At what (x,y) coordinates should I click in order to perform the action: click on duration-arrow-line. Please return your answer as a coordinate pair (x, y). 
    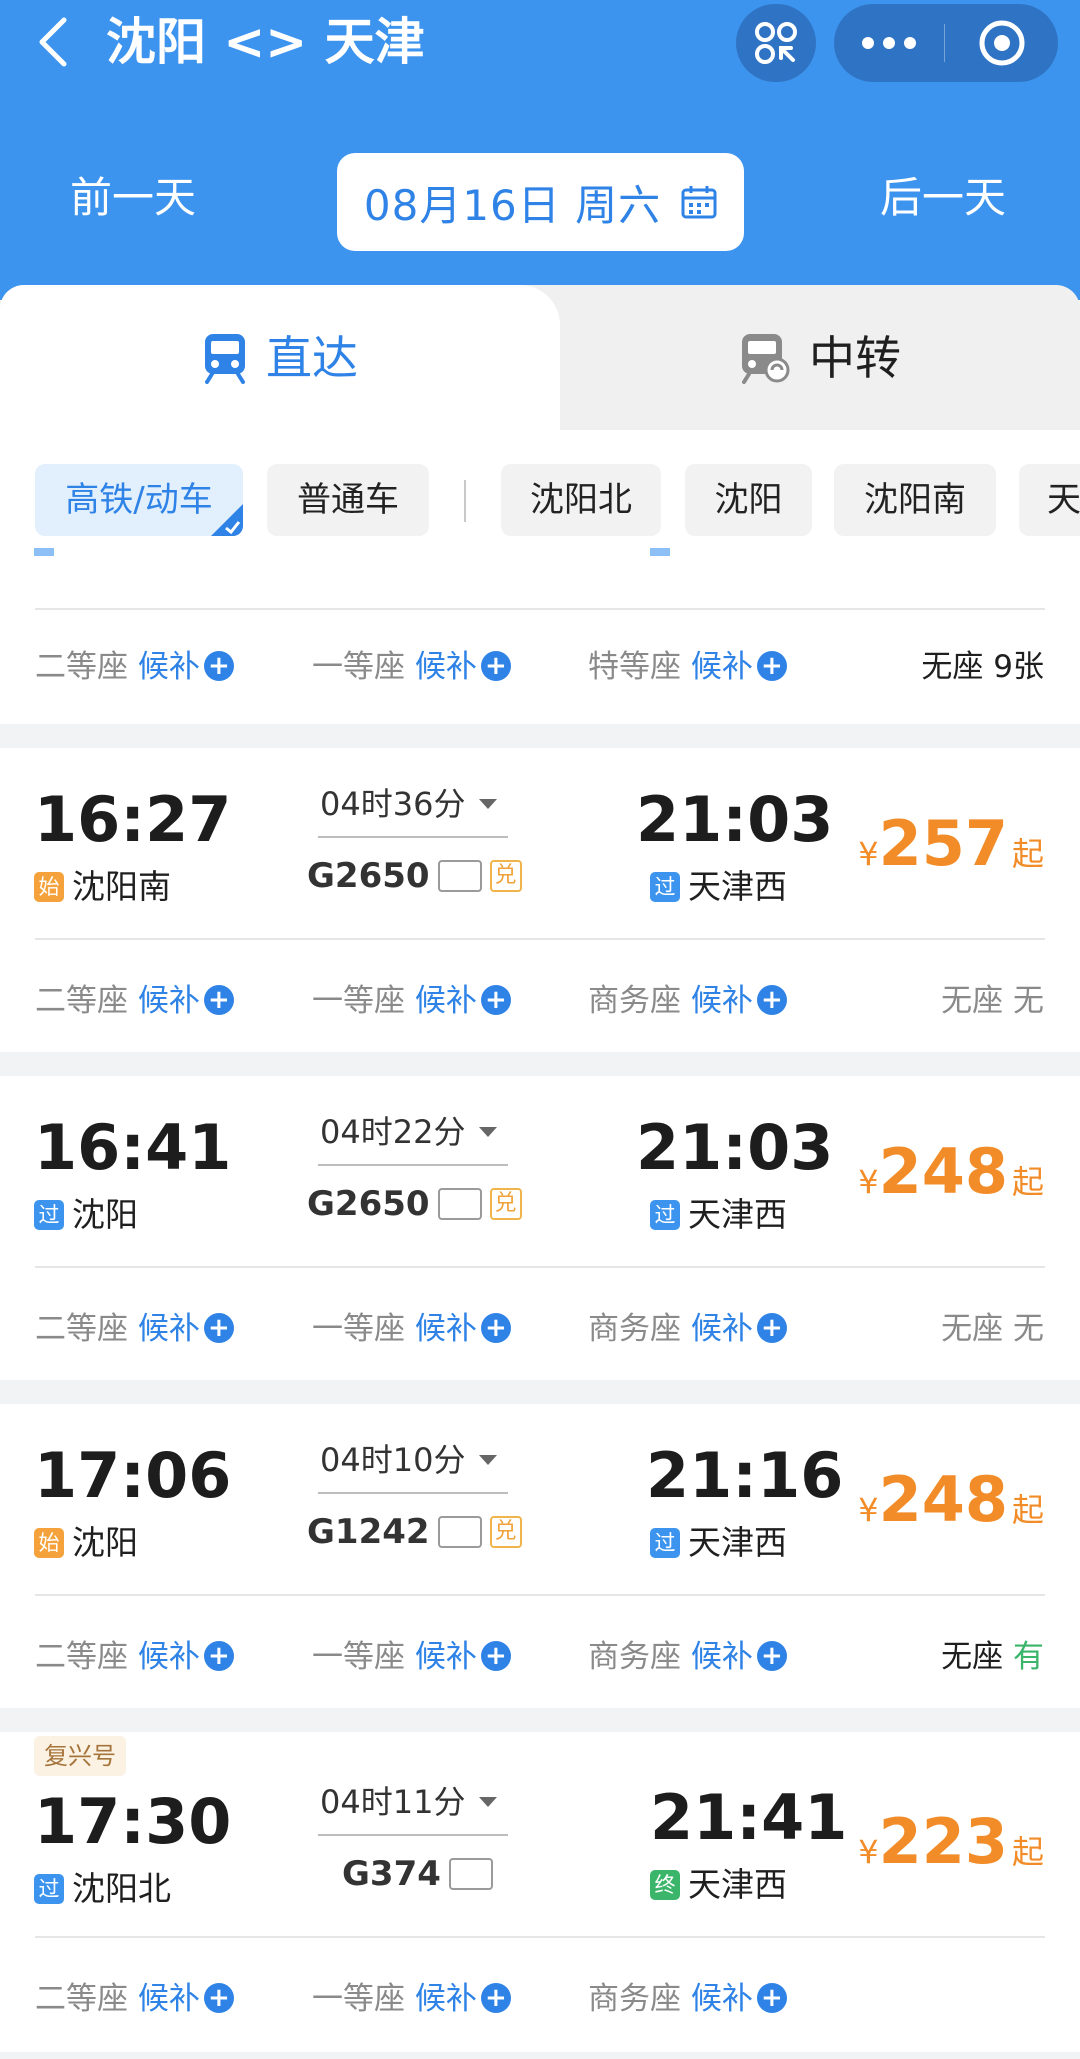
    Looking at the image, I should click on (413, 837).